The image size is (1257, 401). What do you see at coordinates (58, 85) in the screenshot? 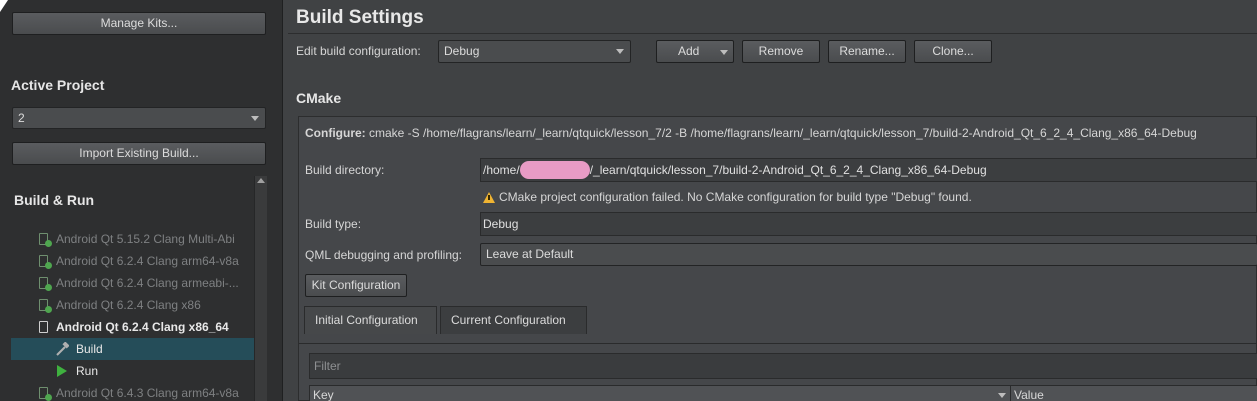
I see `active-project-heading: Active Project` at bounding box center [58, 85].